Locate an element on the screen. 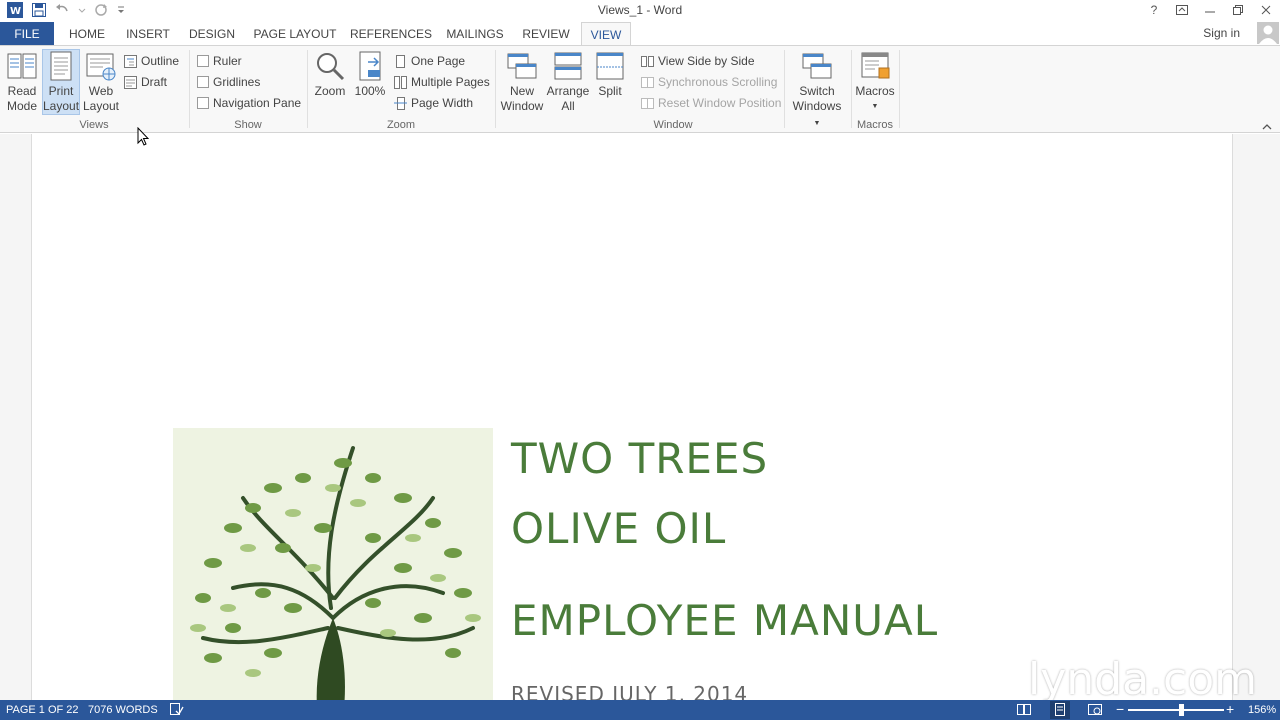 The height and width of the screenshot is (720, 1280). macros-button: Macros ▼ is located at coordinates (875, 82).